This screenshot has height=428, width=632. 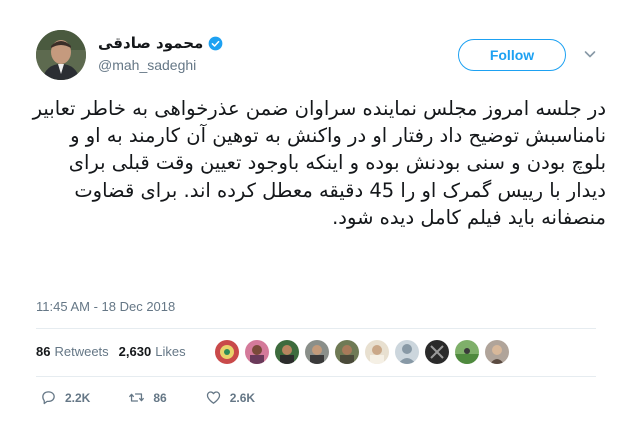 What do you see at coordinates (316, 328) in the screenshot?
I see `divider-top` at bounding box center [316, 328].